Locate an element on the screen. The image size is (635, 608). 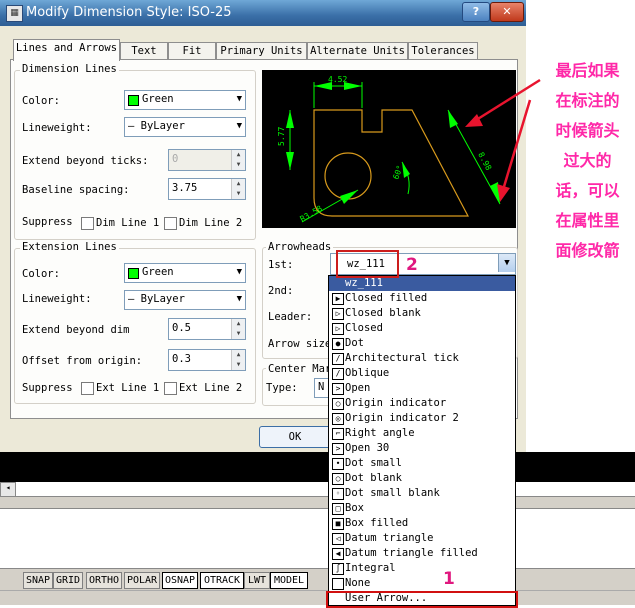
green-swatch is located at coordinates (133, 100).